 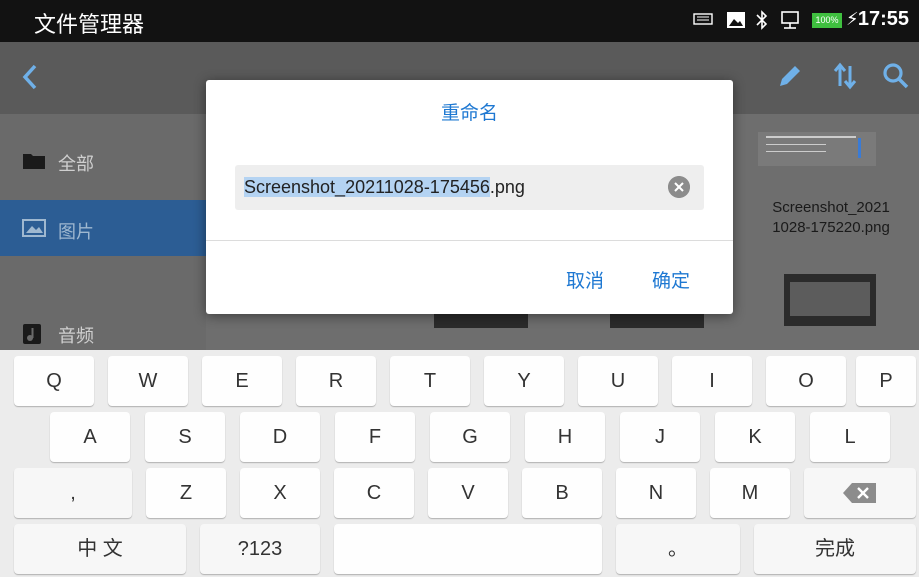 What do you see at coordinates (886, 381) in the screenshot?
I see `key-p: P` at bounding box center [886, 381].